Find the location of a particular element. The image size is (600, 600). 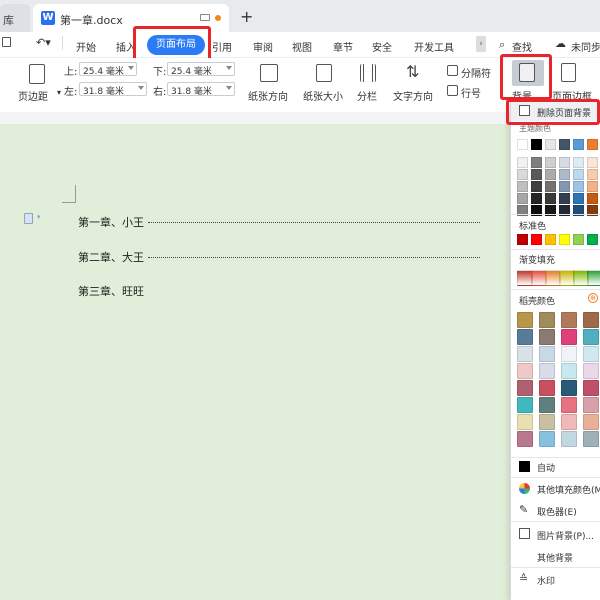

toc-entry-3: 第三章、旺旺 is located at coordinates (111, 291).